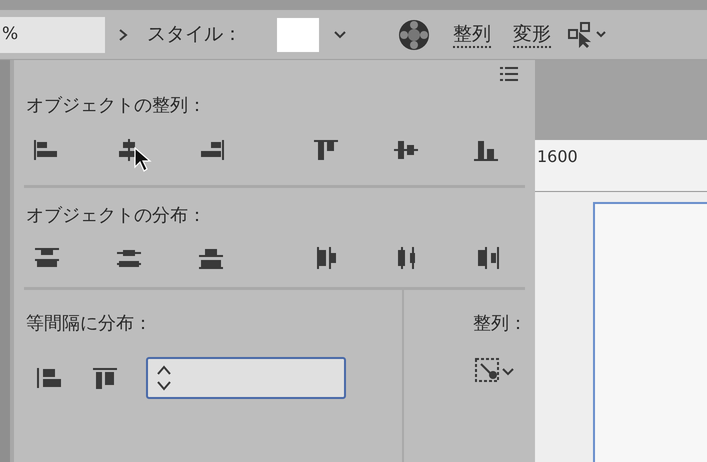 Image resolution: width=707 pixels, height=462 pixels. What do you see at coordinates (246, 378) in the screenshot?
I see `spacing-input` at bounding box center [246, 378].